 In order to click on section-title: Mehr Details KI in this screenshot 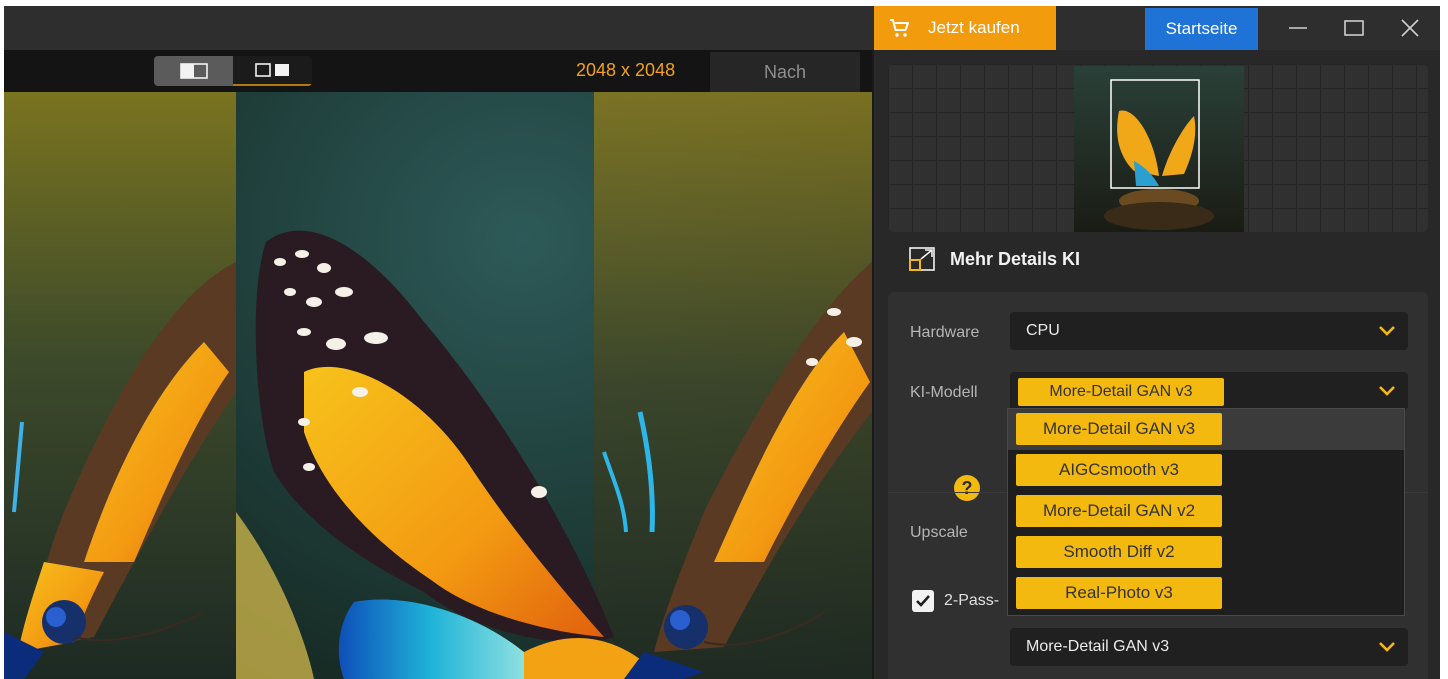, I will do `click(1015, 258)`.